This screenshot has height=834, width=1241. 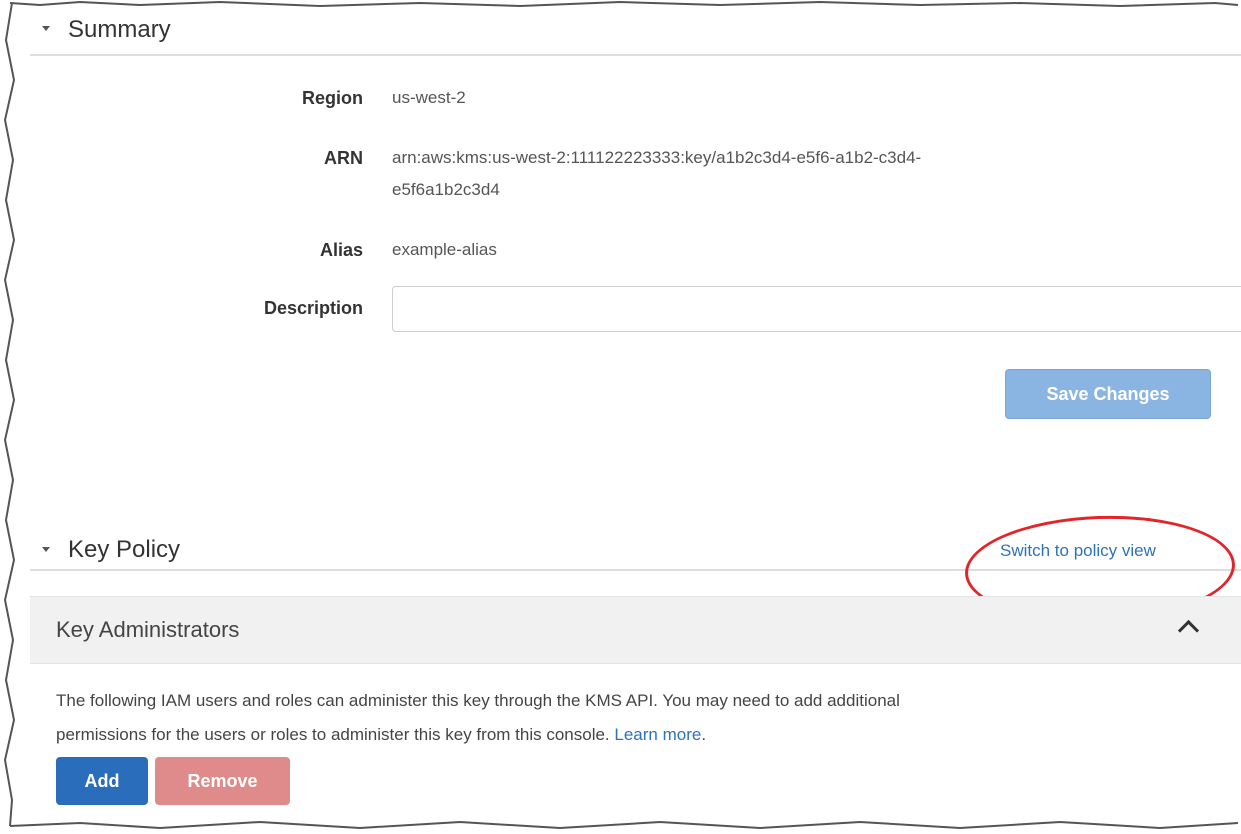 What do you see at coordinates (313, 308) in the screenshot?
I see `description-label: Description` at bounding box center [313, 308].